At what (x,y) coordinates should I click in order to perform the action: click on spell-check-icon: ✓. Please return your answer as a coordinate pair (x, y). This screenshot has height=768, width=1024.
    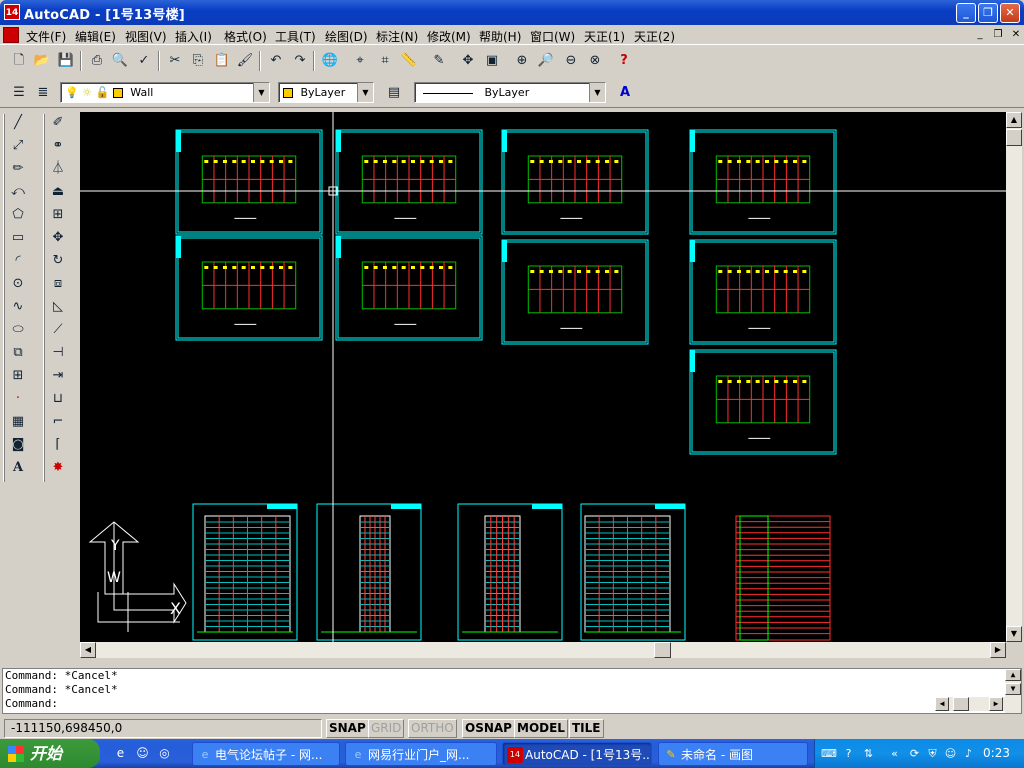
    Looking at the image, I should click on (144, 61).